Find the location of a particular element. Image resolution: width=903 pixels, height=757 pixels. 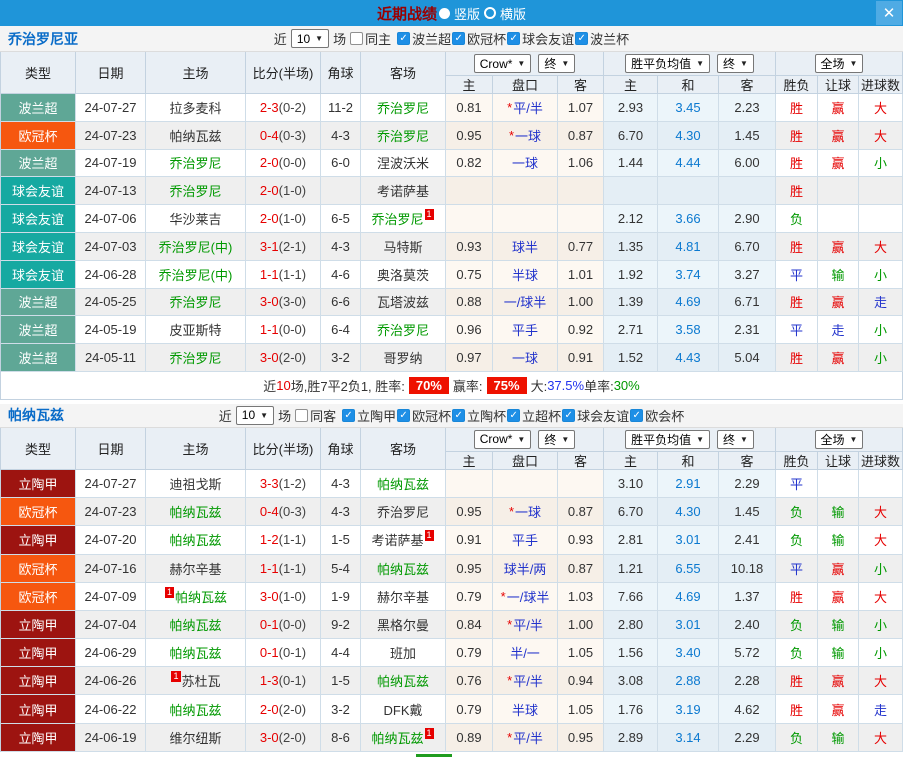

away-team: 乔治罗尼 1 is located at coordinates (403, 219).